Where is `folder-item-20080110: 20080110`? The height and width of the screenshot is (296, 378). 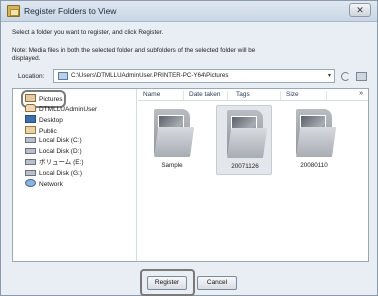
folder-item-20080110: 20080110 is located at coordinates (314, 140).